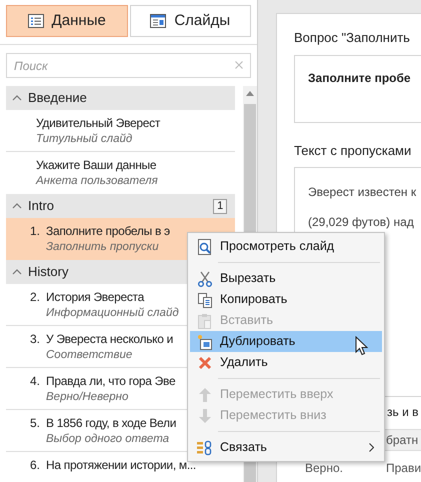 The height and width of the screenshot is (482, 421). I want to click on item-subtitle: Соответствие, so click(89, 355).